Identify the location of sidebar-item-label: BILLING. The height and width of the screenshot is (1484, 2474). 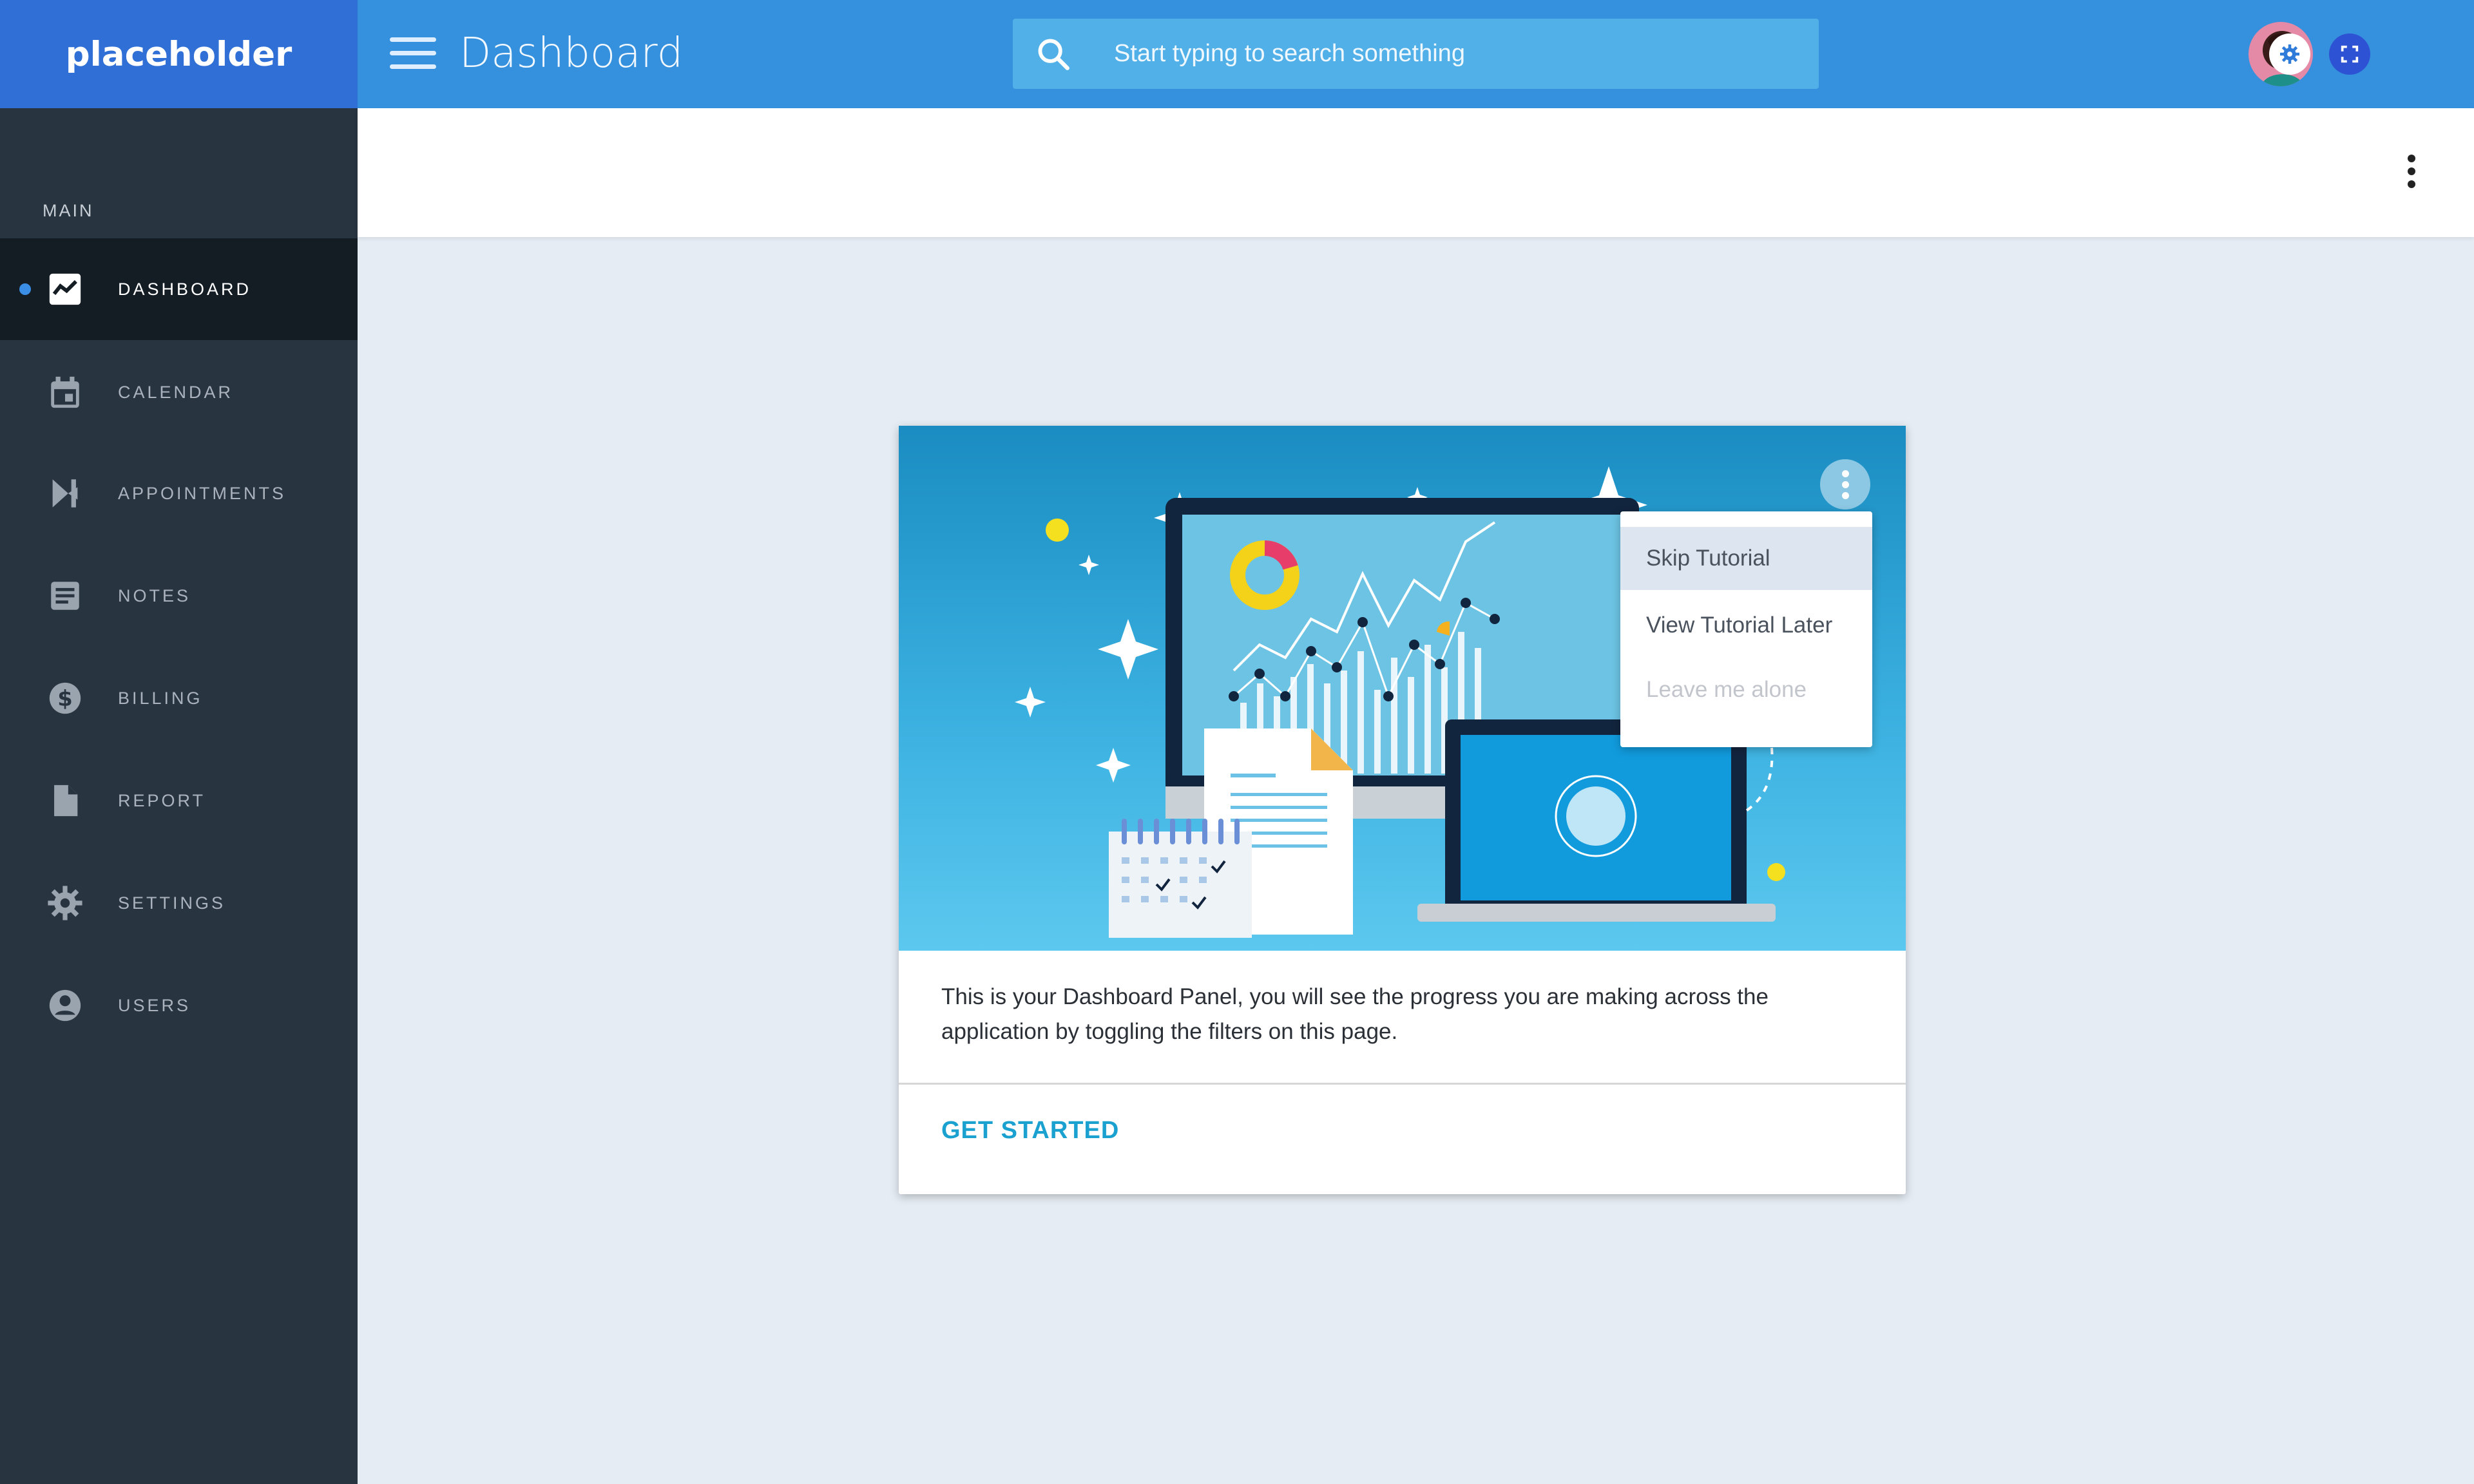
(160, 698).